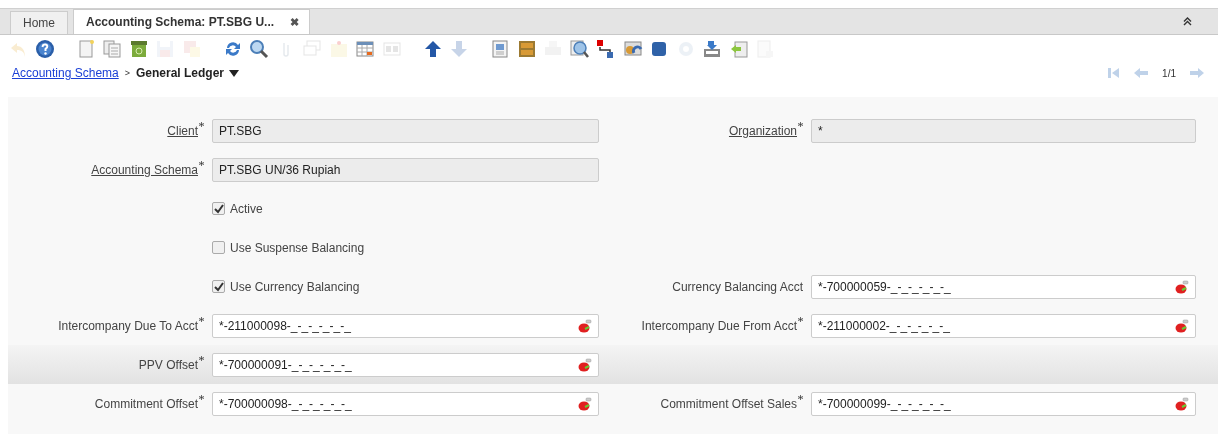  Describe the element at coordinates (737, 286) in the screenshot. I see `field-label: Currency Balancing Acct` at that location.